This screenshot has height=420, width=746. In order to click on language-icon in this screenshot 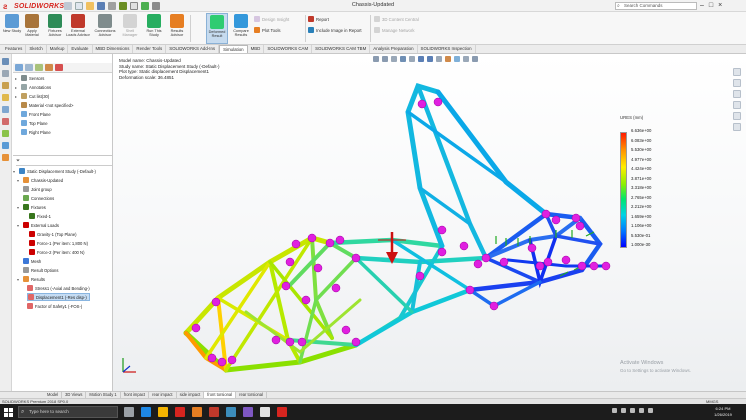, I will do `click(650, 410)`.